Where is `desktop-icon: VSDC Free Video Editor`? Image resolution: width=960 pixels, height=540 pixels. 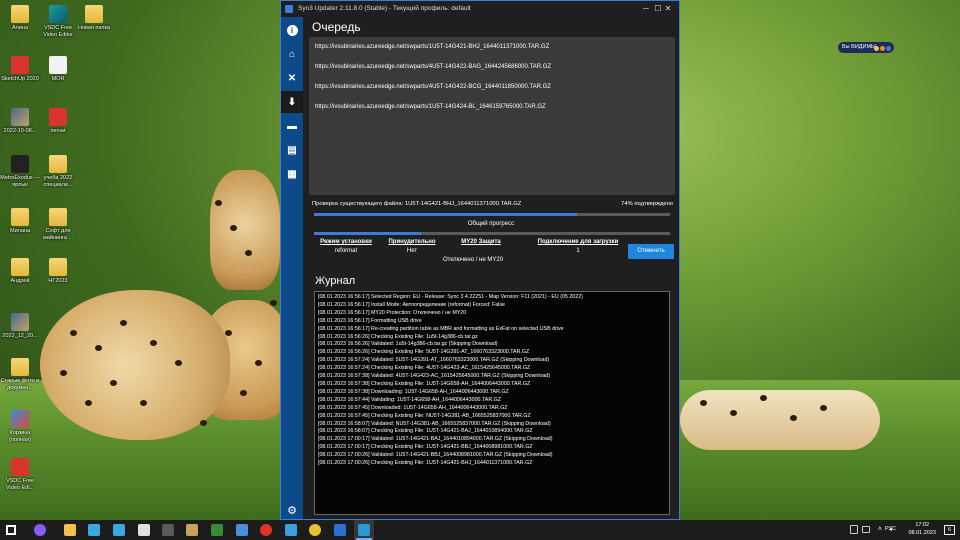 desktop-icon: VSDC Free Video Editor is located at coordinates (58, 21).